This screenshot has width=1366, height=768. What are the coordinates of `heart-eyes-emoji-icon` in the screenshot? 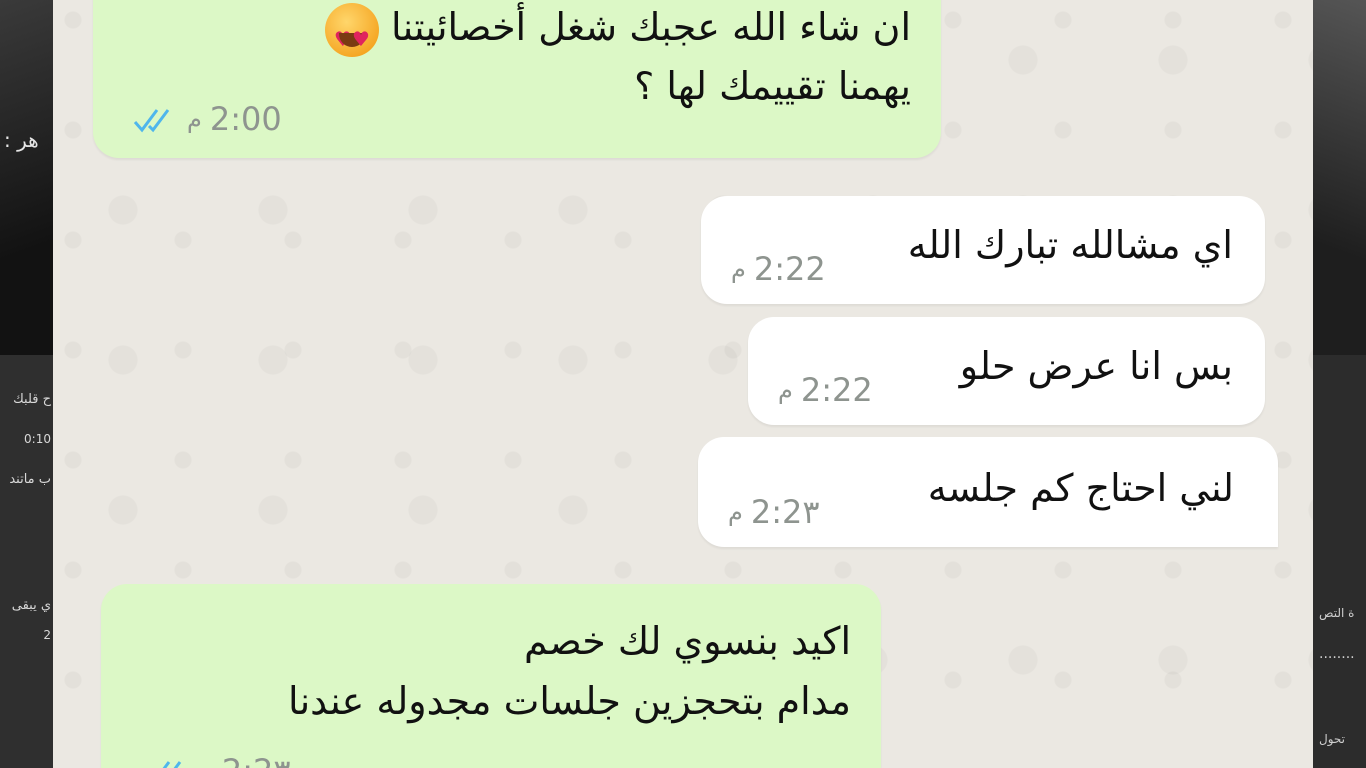 It's located at (351, 35).